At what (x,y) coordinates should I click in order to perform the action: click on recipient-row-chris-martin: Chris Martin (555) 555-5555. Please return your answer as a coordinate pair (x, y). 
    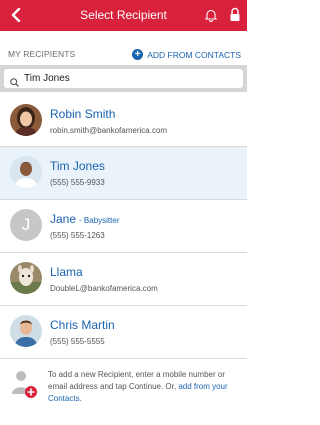
    Looking at the image, I should click on (123, 332).